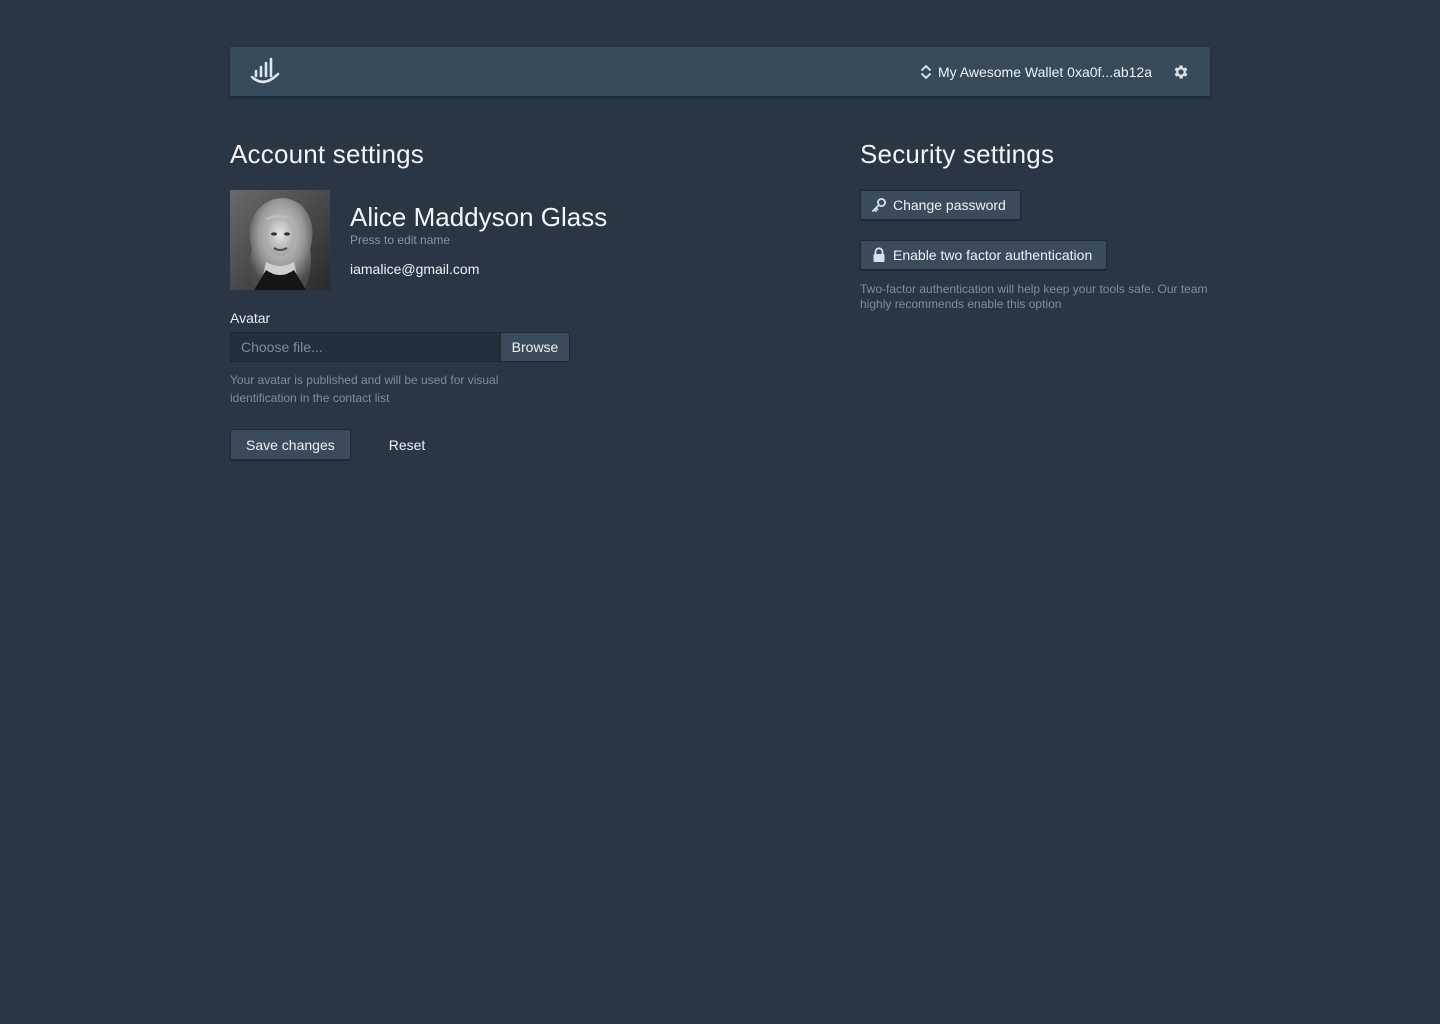 The width and height of the screenshot is (1440, 1024). What do you see at coordinates (1045, 71) in the screenshot?
I see `wallet-label: My Awesome Wallet 0xa0f...ab12a` at bounding box center [1045, 71].